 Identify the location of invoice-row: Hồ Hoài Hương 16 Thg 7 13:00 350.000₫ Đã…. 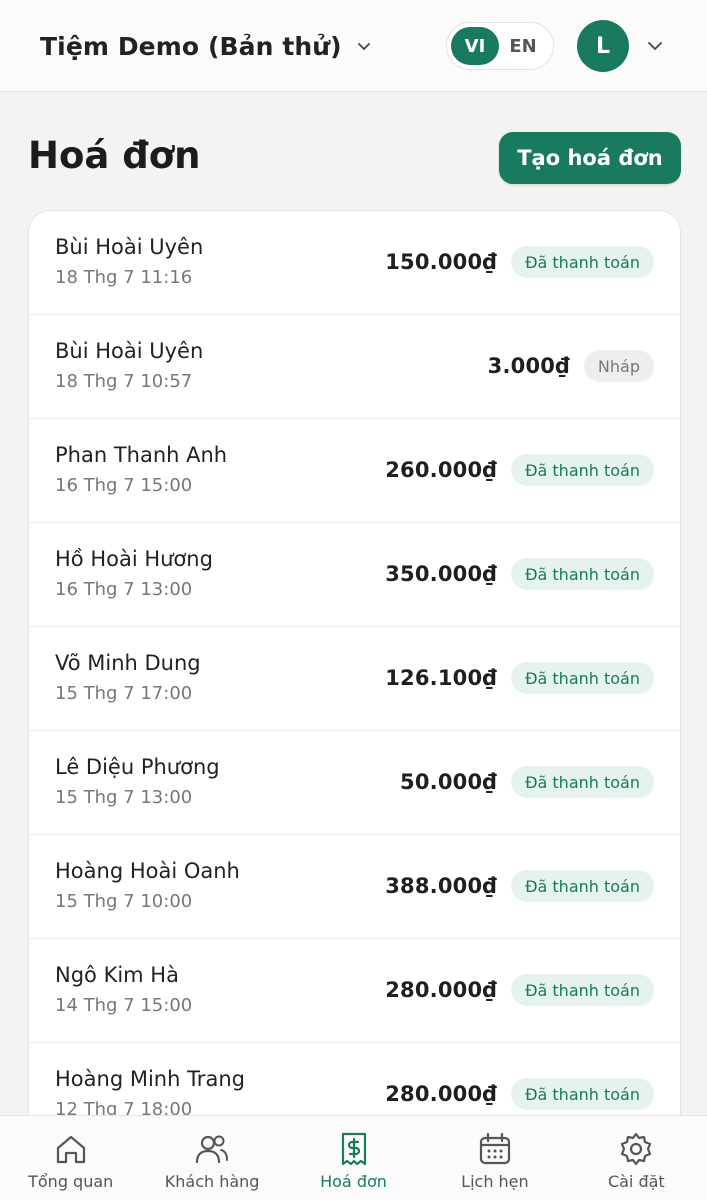
(354, 575).